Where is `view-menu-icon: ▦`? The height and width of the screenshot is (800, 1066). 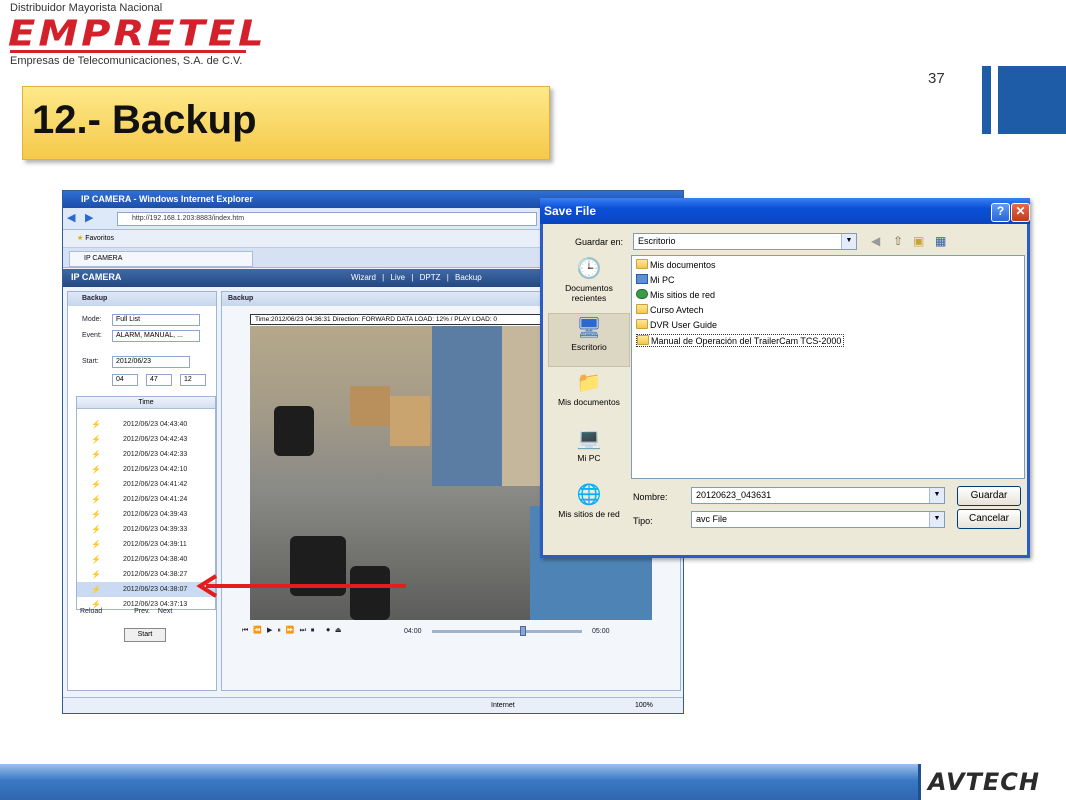
view-menu-icon: ▦ is located at coordinates (940, 241).